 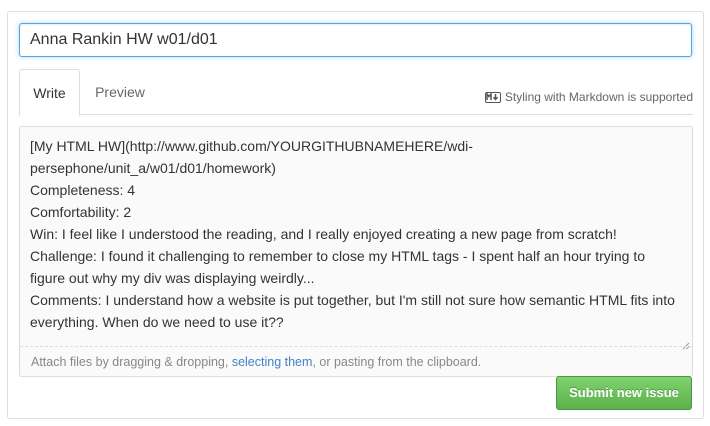 What do you see at coordinates (120, 92) in the screenshot?
I see `tab-preview: Preview` at bounding box center [120, 92].